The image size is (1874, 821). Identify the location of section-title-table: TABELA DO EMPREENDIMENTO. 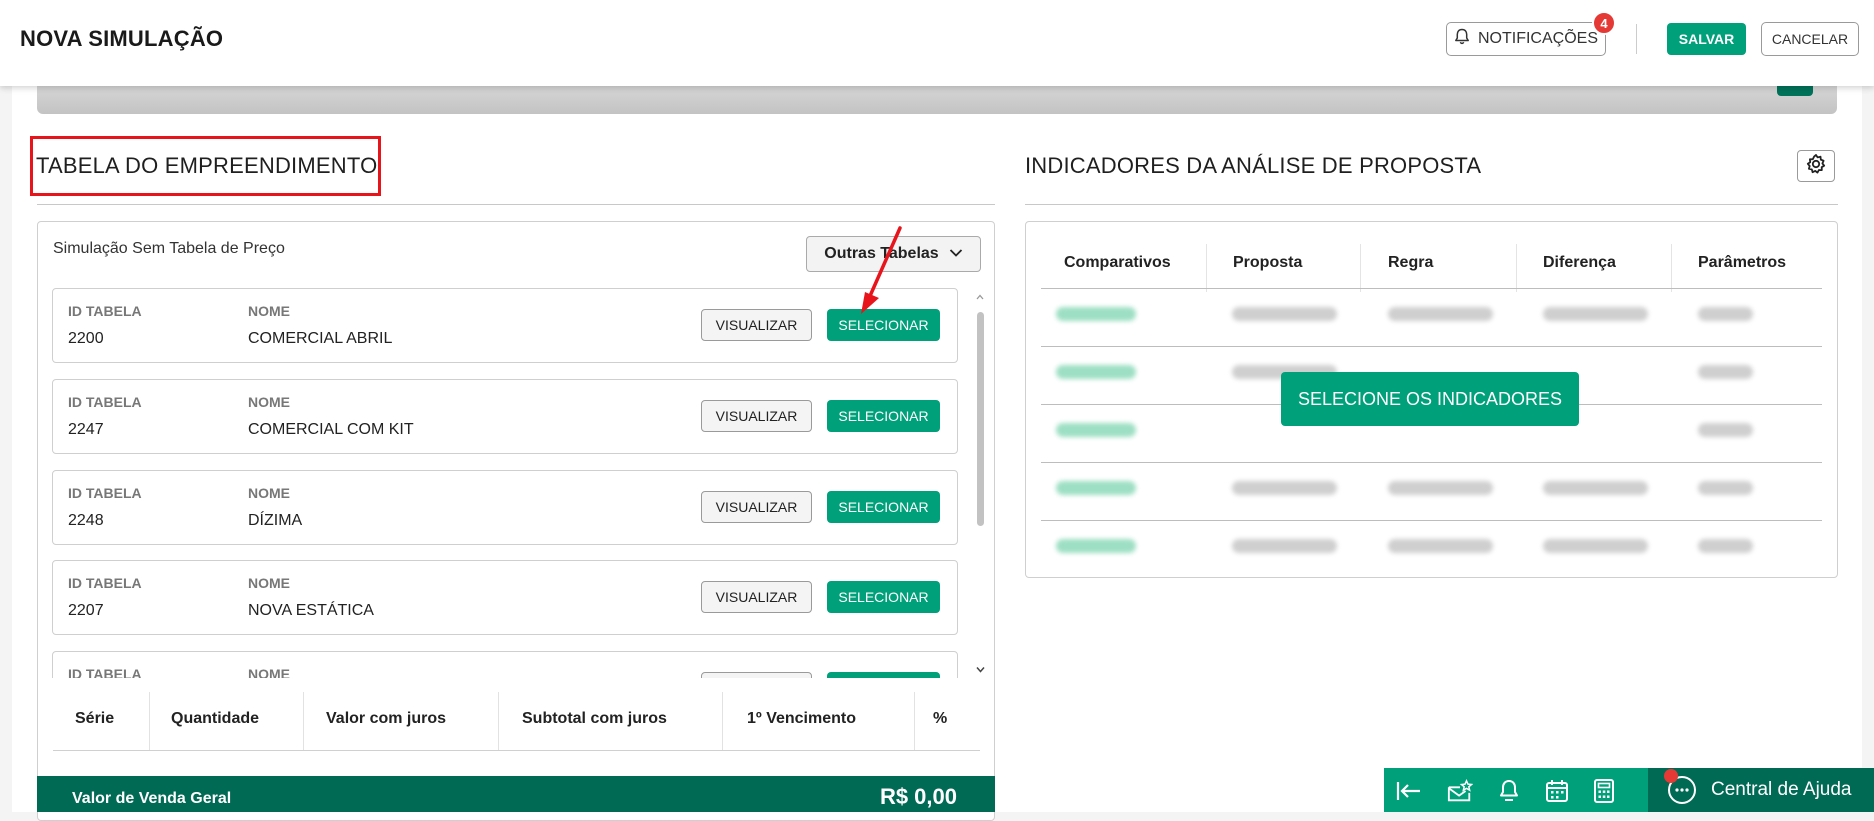
(207, 165).